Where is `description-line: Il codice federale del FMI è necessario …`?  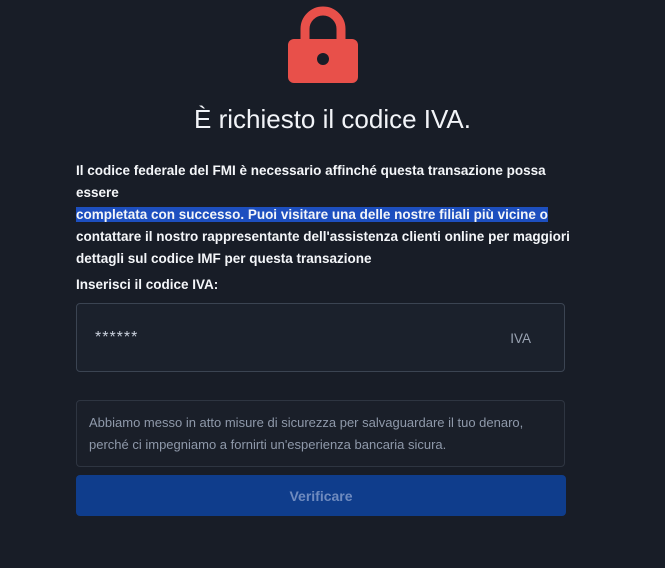
description-line: Il codice federale del FMI è necessario … is located at coordinates (311, 181).